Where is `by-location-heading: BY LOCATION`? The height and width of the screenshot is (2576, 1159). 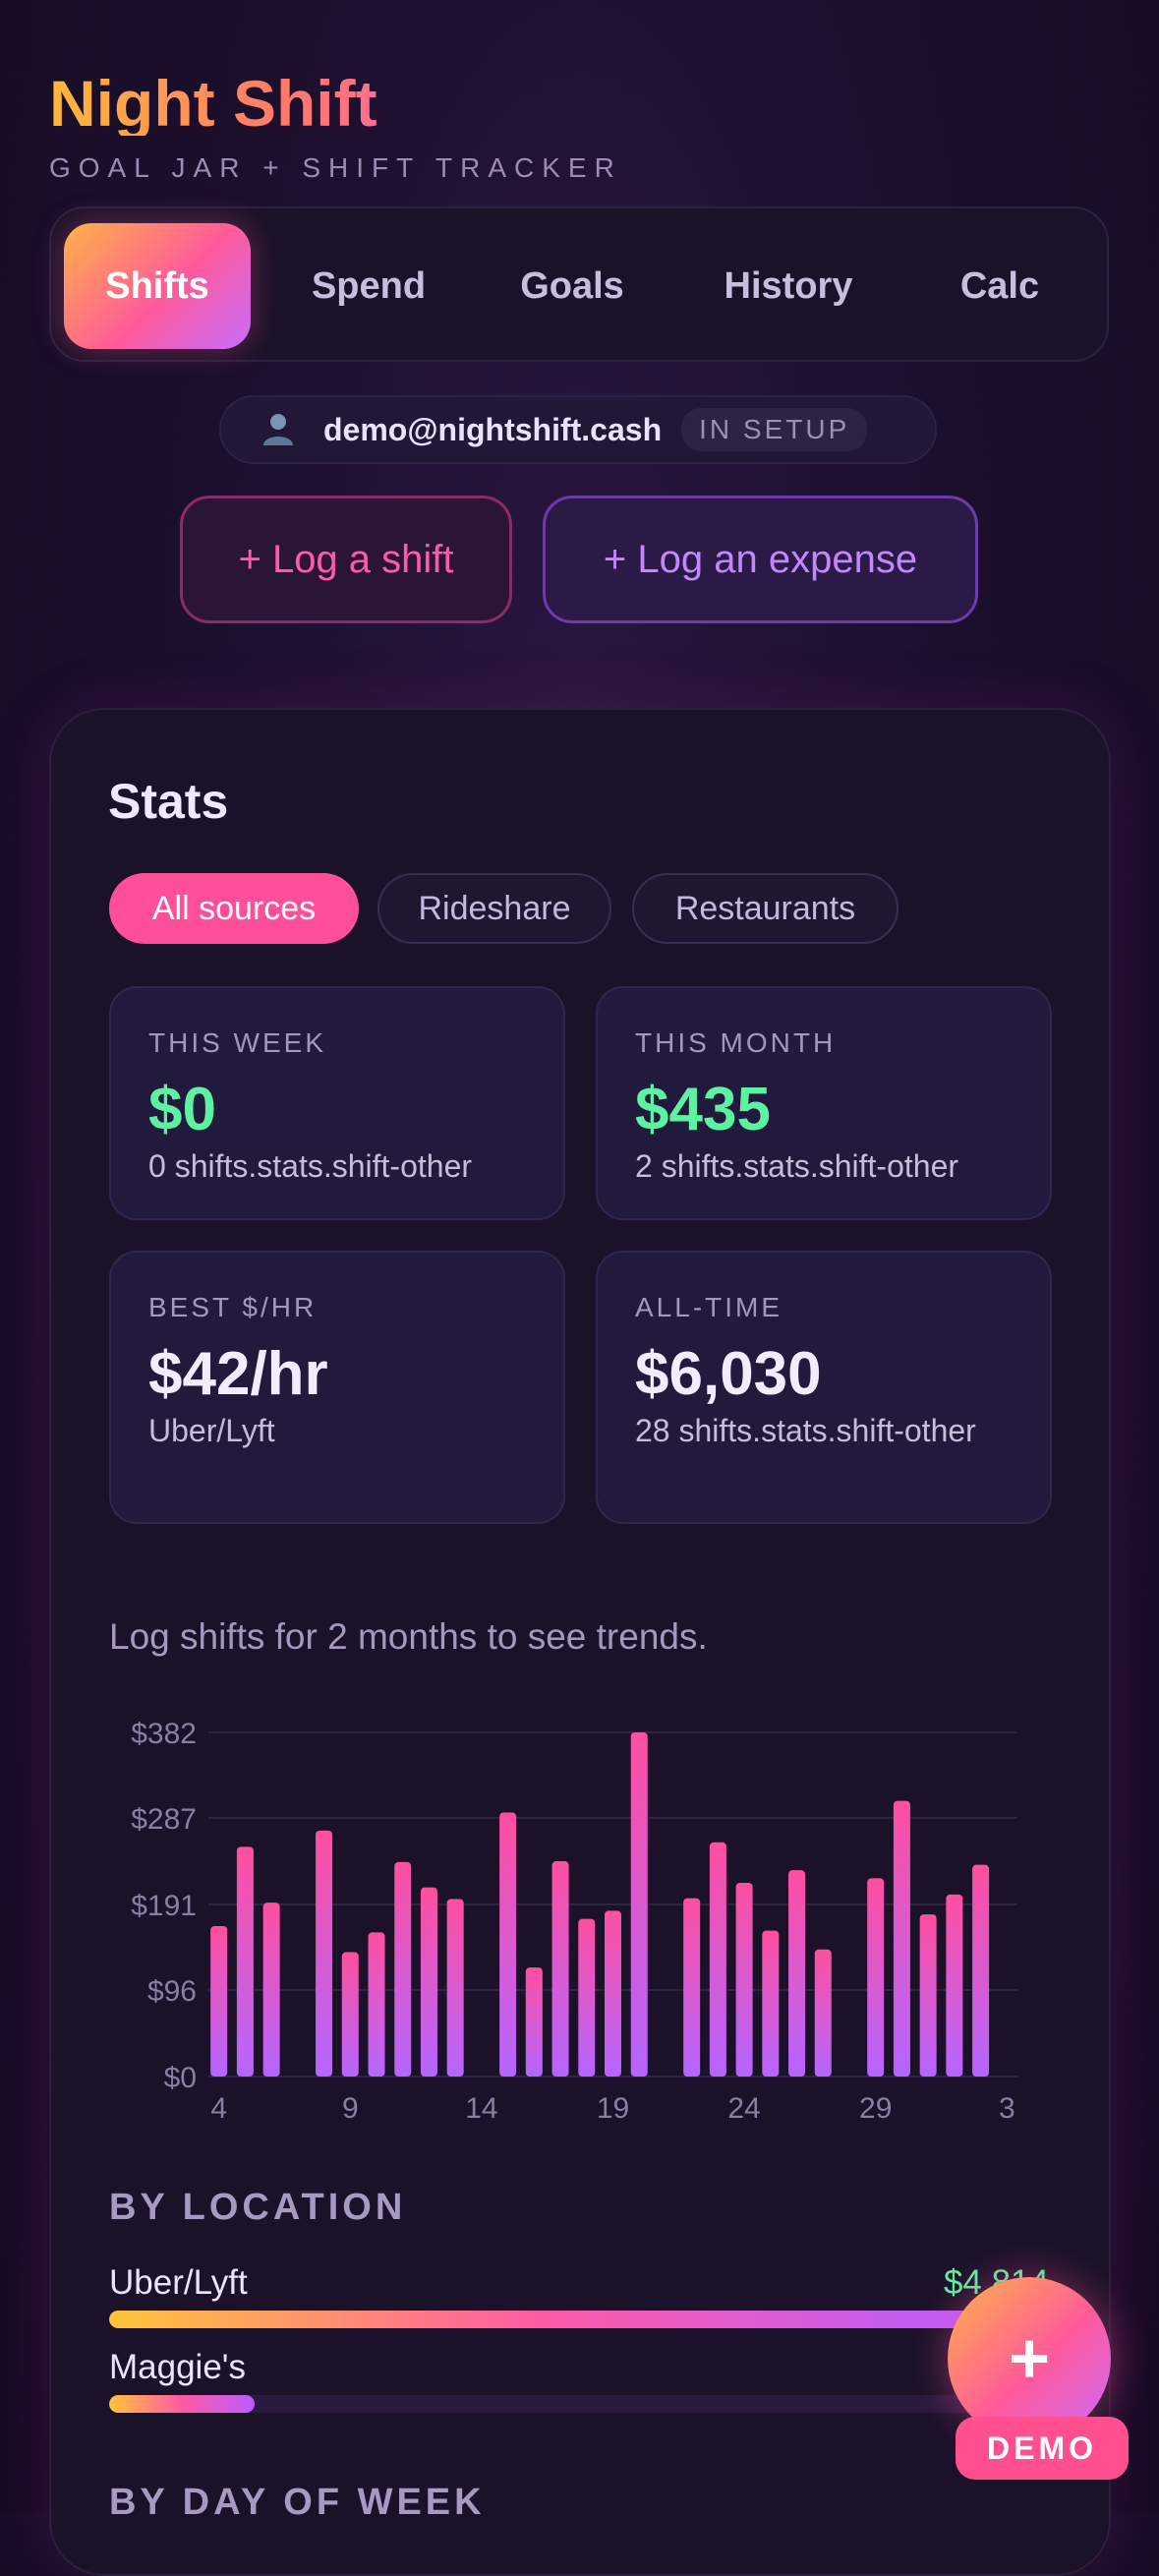
by-location-heading: BY LOCATION is located at coordinates (258, 2207).